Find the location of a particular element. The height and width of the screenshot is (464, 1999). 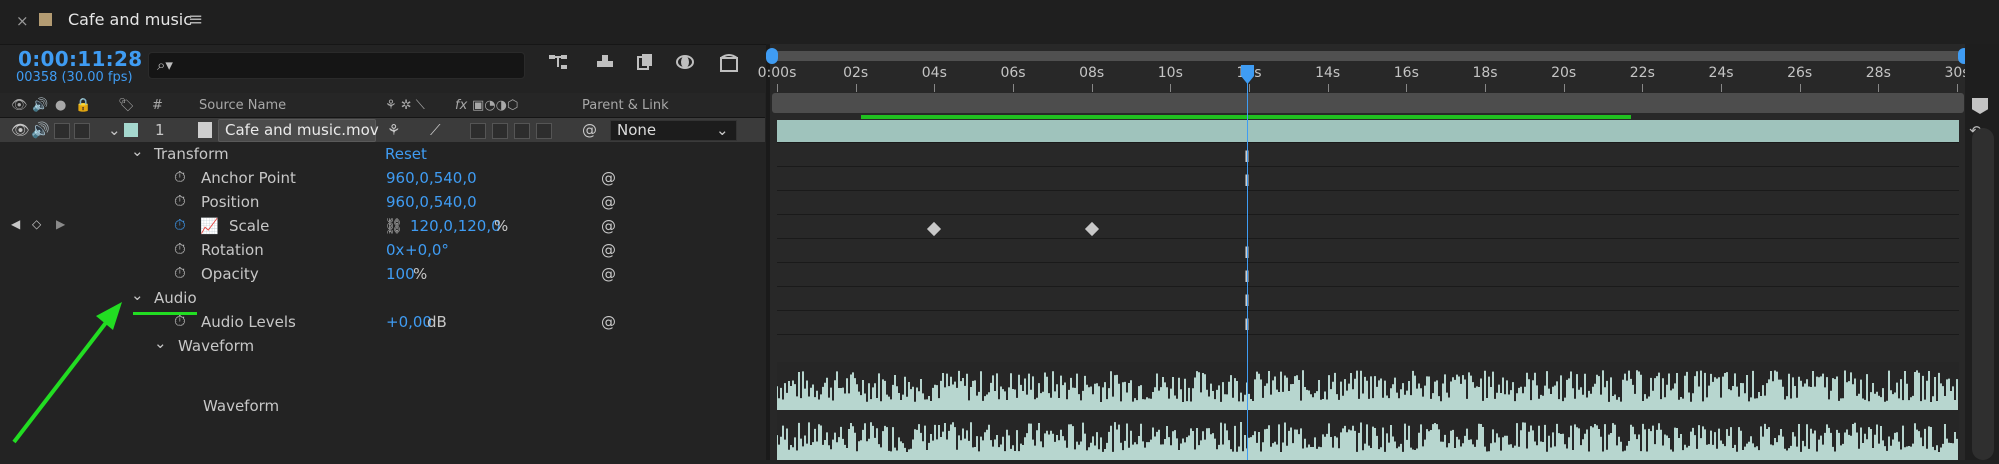

audio-levels-pickwhip-icon: @ is located at coordinates (608, 322).